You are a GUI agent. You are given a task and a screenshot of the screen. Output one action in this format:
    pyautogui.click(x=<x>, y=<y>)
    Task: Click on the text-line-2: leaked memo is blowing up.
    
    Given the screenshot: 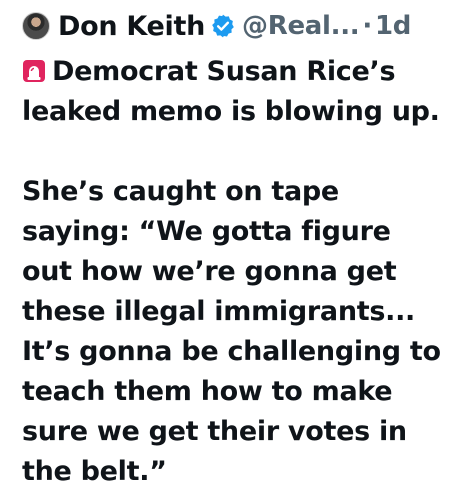 What is the action you would take?
    pyautogui.click(x=231, y=111)
    